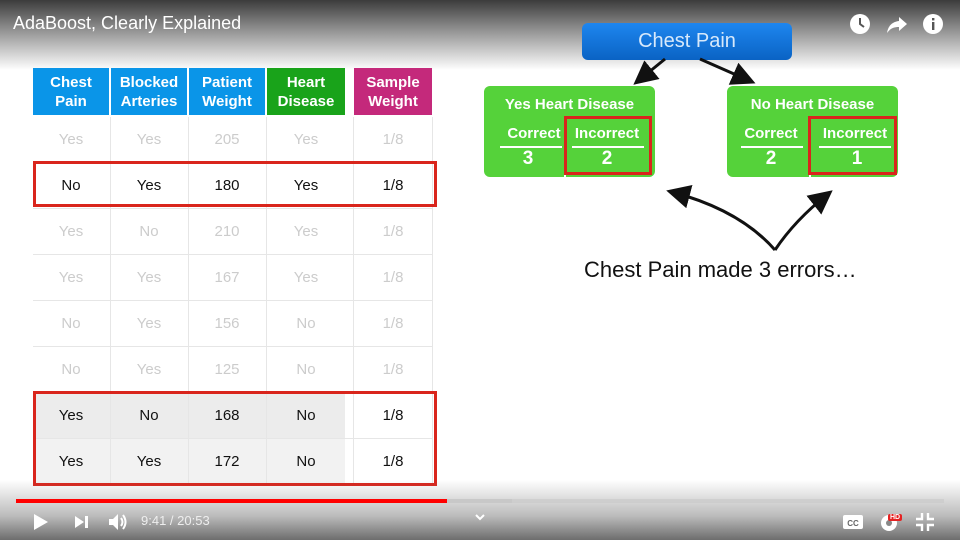 This screenshot has width=960, height=540. What do you see at coordinates (40, 522) in the screenshot?
I see `play-icon` at bounding box center [40, 522].